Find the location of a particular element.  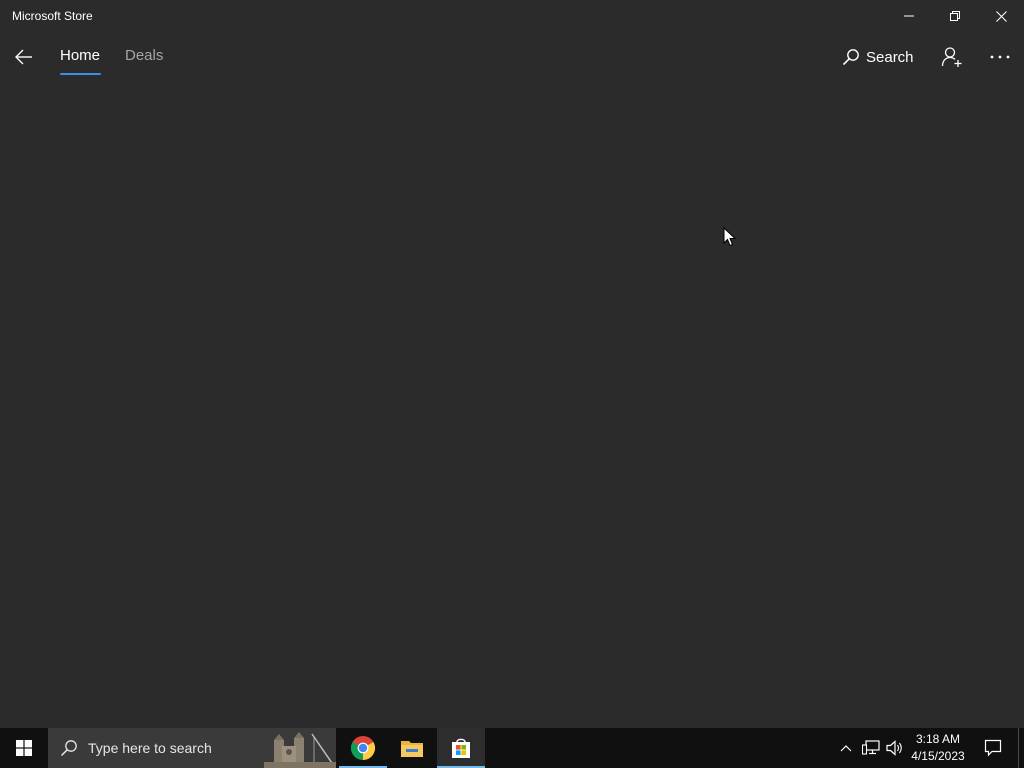

tab-home: Home is located at coordinates (80, 61).